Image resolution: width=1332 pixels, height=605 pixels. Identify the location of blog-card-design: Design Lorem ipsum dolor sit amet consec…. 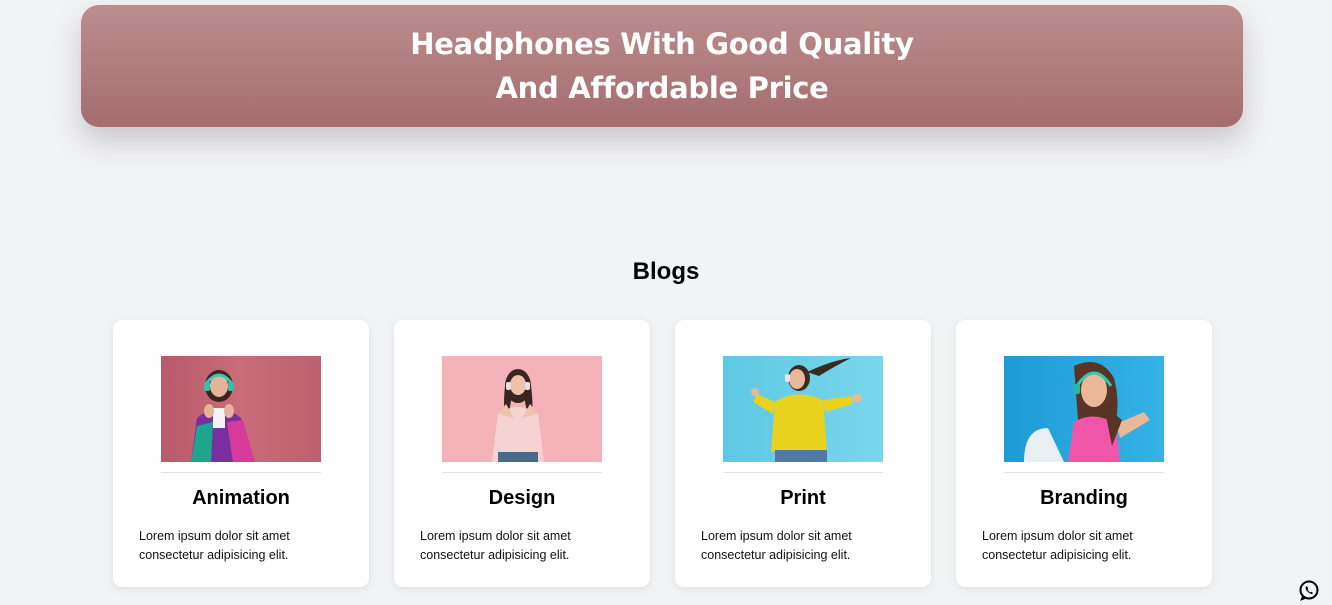
(522, 453).